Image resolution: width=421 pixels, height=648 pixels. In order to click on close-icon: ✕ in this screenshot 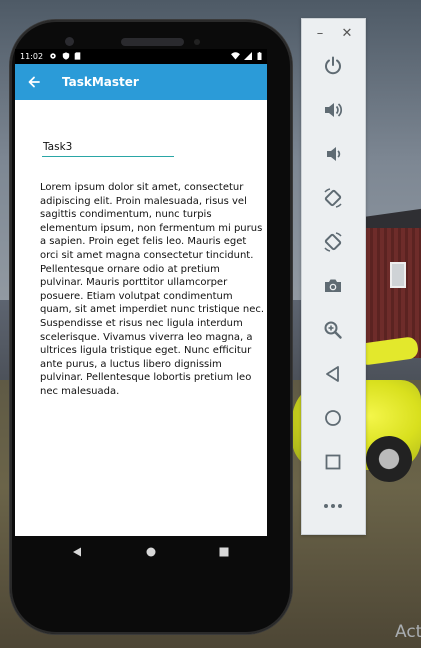, I will do `click(347, 33)`.